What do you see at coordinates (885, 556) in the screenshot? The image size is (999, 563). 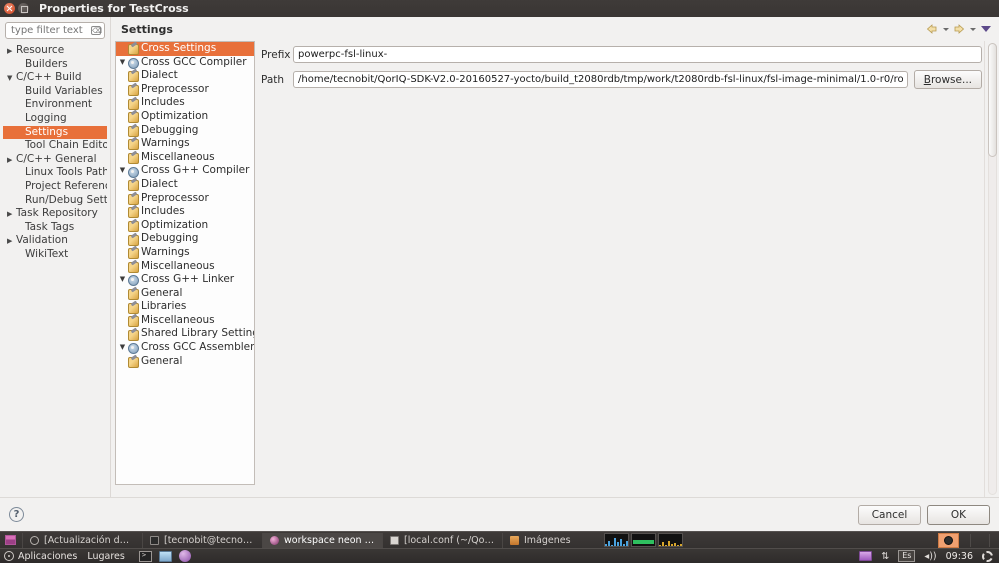 I see `network-icon: ⇅` at bounding box center [885, 556].